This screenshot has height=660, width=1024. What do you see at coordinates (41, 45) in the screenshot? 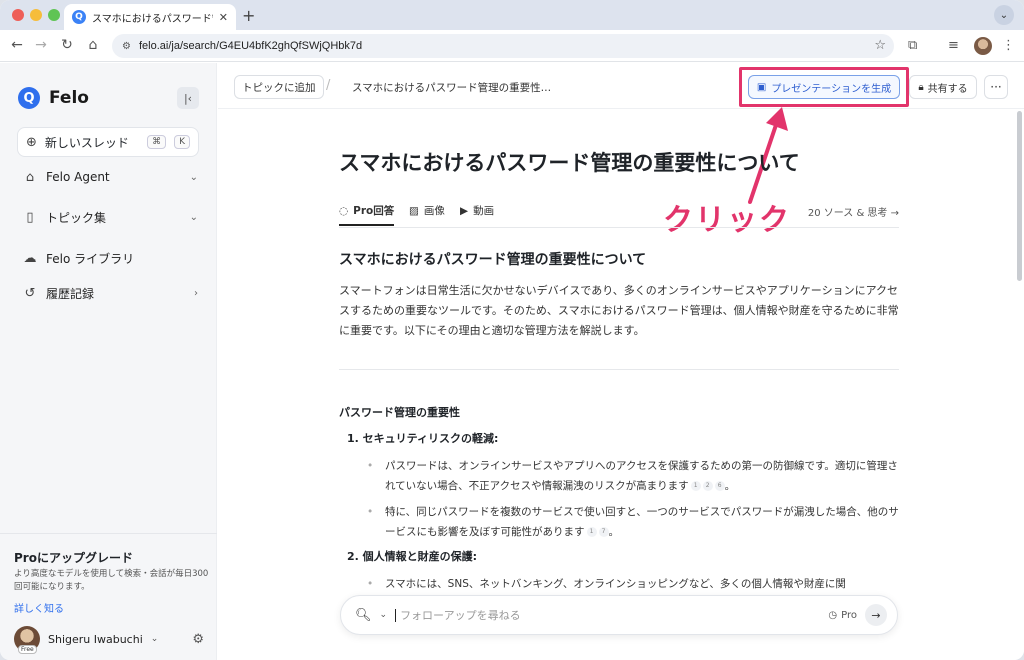
I see `forward-icon: →` at bounding box center [41, 45].